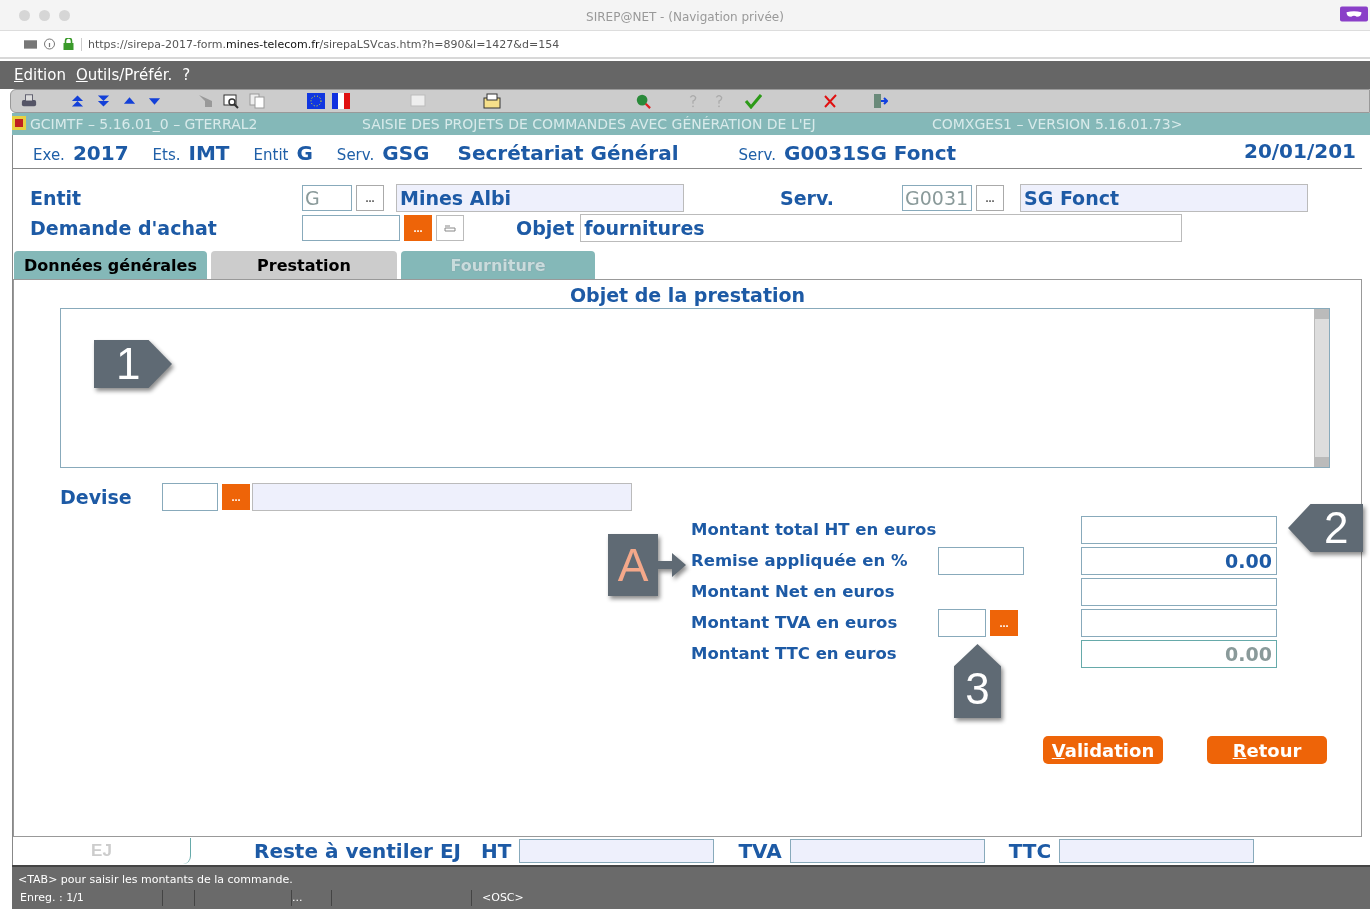  Describe the element at coordinates (568, 153) in the screenshot. I see `context-value: Secrétariat Général` at that location.